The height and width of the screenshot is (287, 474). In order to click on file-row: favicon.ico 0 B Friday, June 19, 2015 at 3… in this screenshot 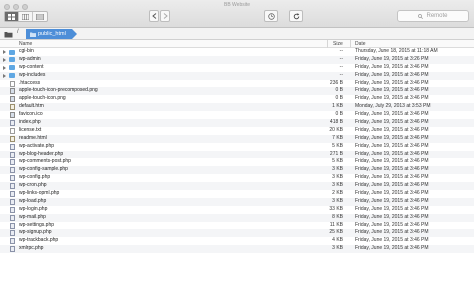, I will do `click(237, 115)`.